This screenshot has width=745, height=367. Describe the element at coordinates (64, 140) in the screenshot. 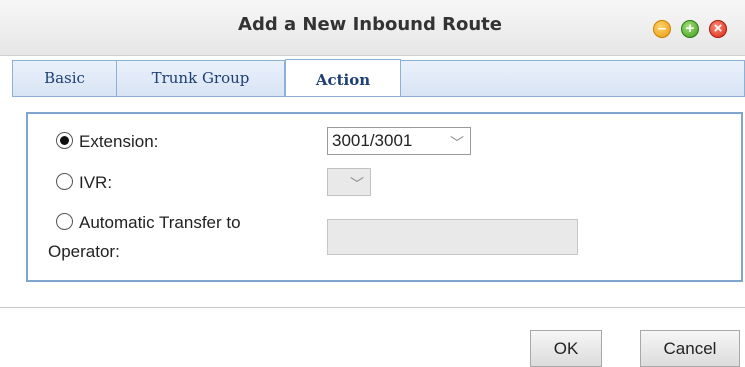

I see `extension-radio` at that location.